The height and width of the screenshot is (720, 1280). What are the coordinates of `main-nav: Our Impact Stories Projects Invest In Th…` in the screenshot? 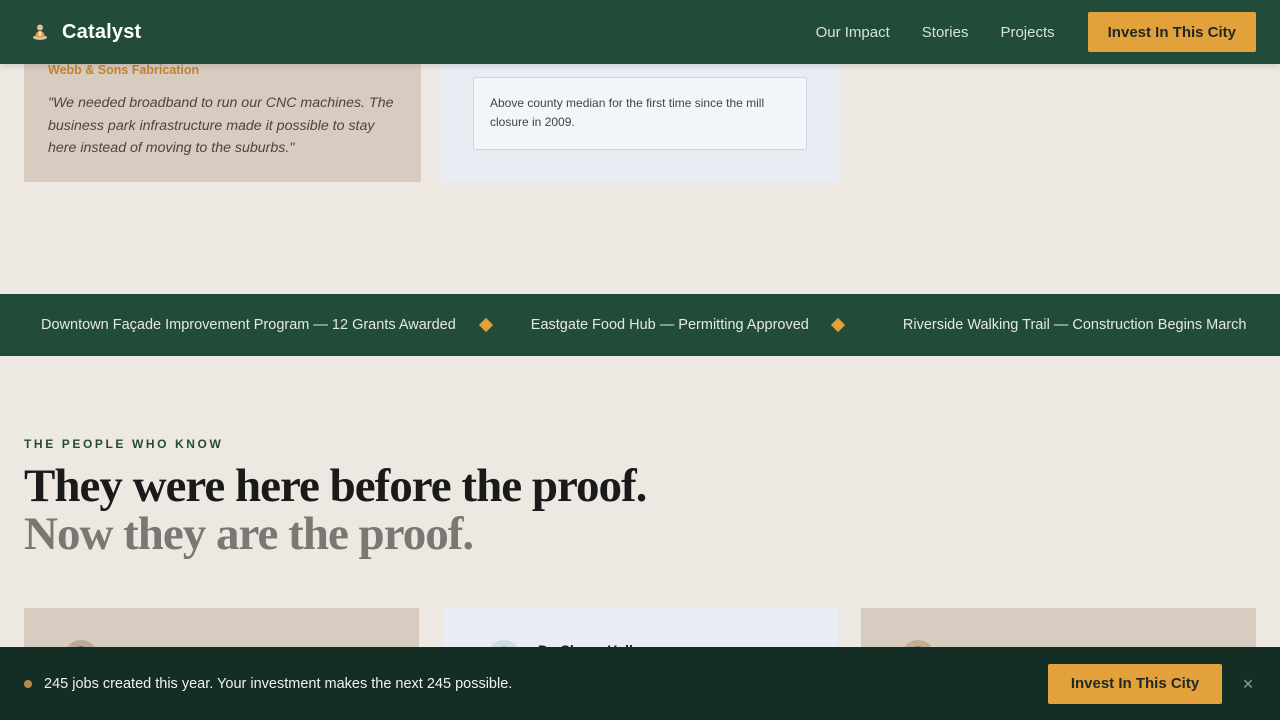 It's located at (1020, 32).